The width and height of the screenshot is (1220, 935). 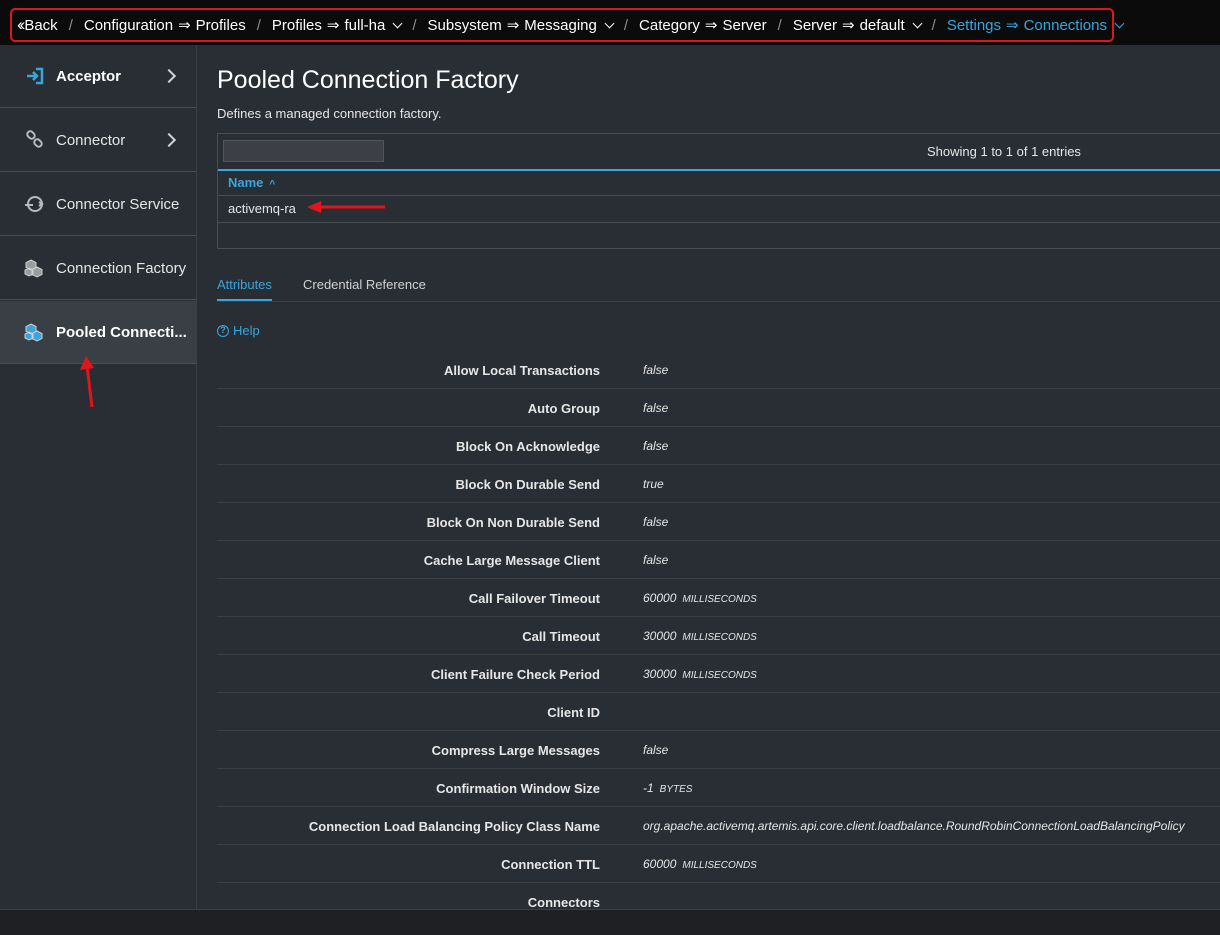 What do you see at coordinates (718, 522) in the screenshot?
I see `attribute-row: Block On Non Durable Send false` at bounding box center [718, 522].